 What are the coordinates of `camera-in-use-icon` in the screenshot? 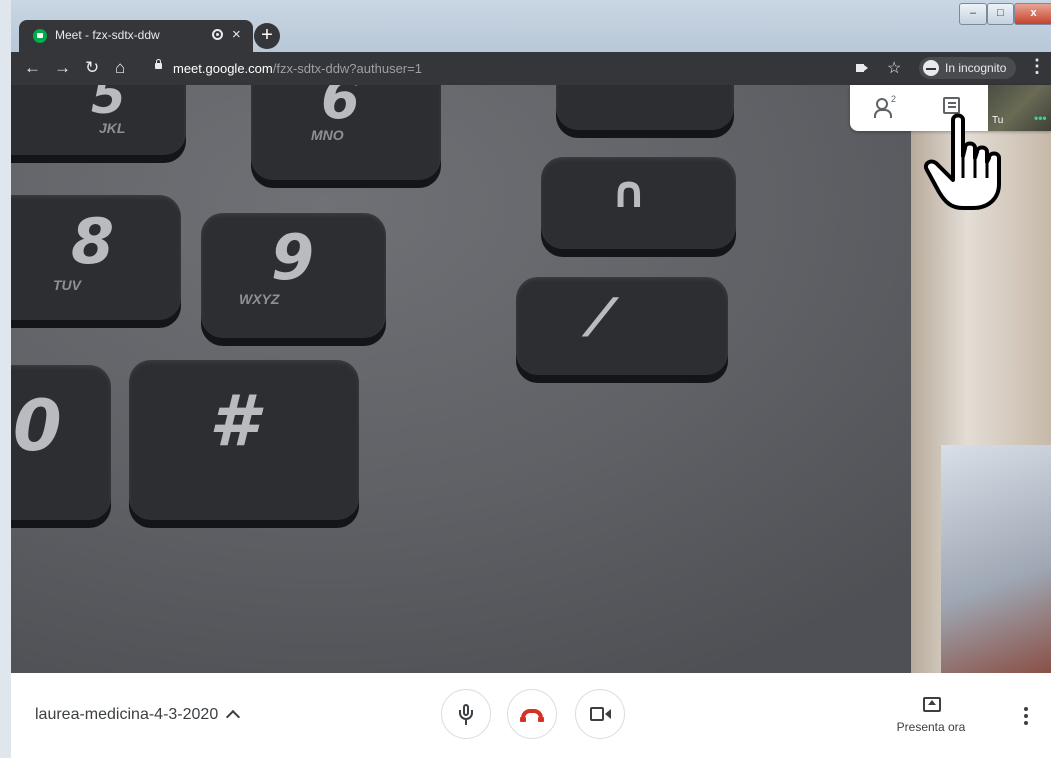 It's located at (862, 68).